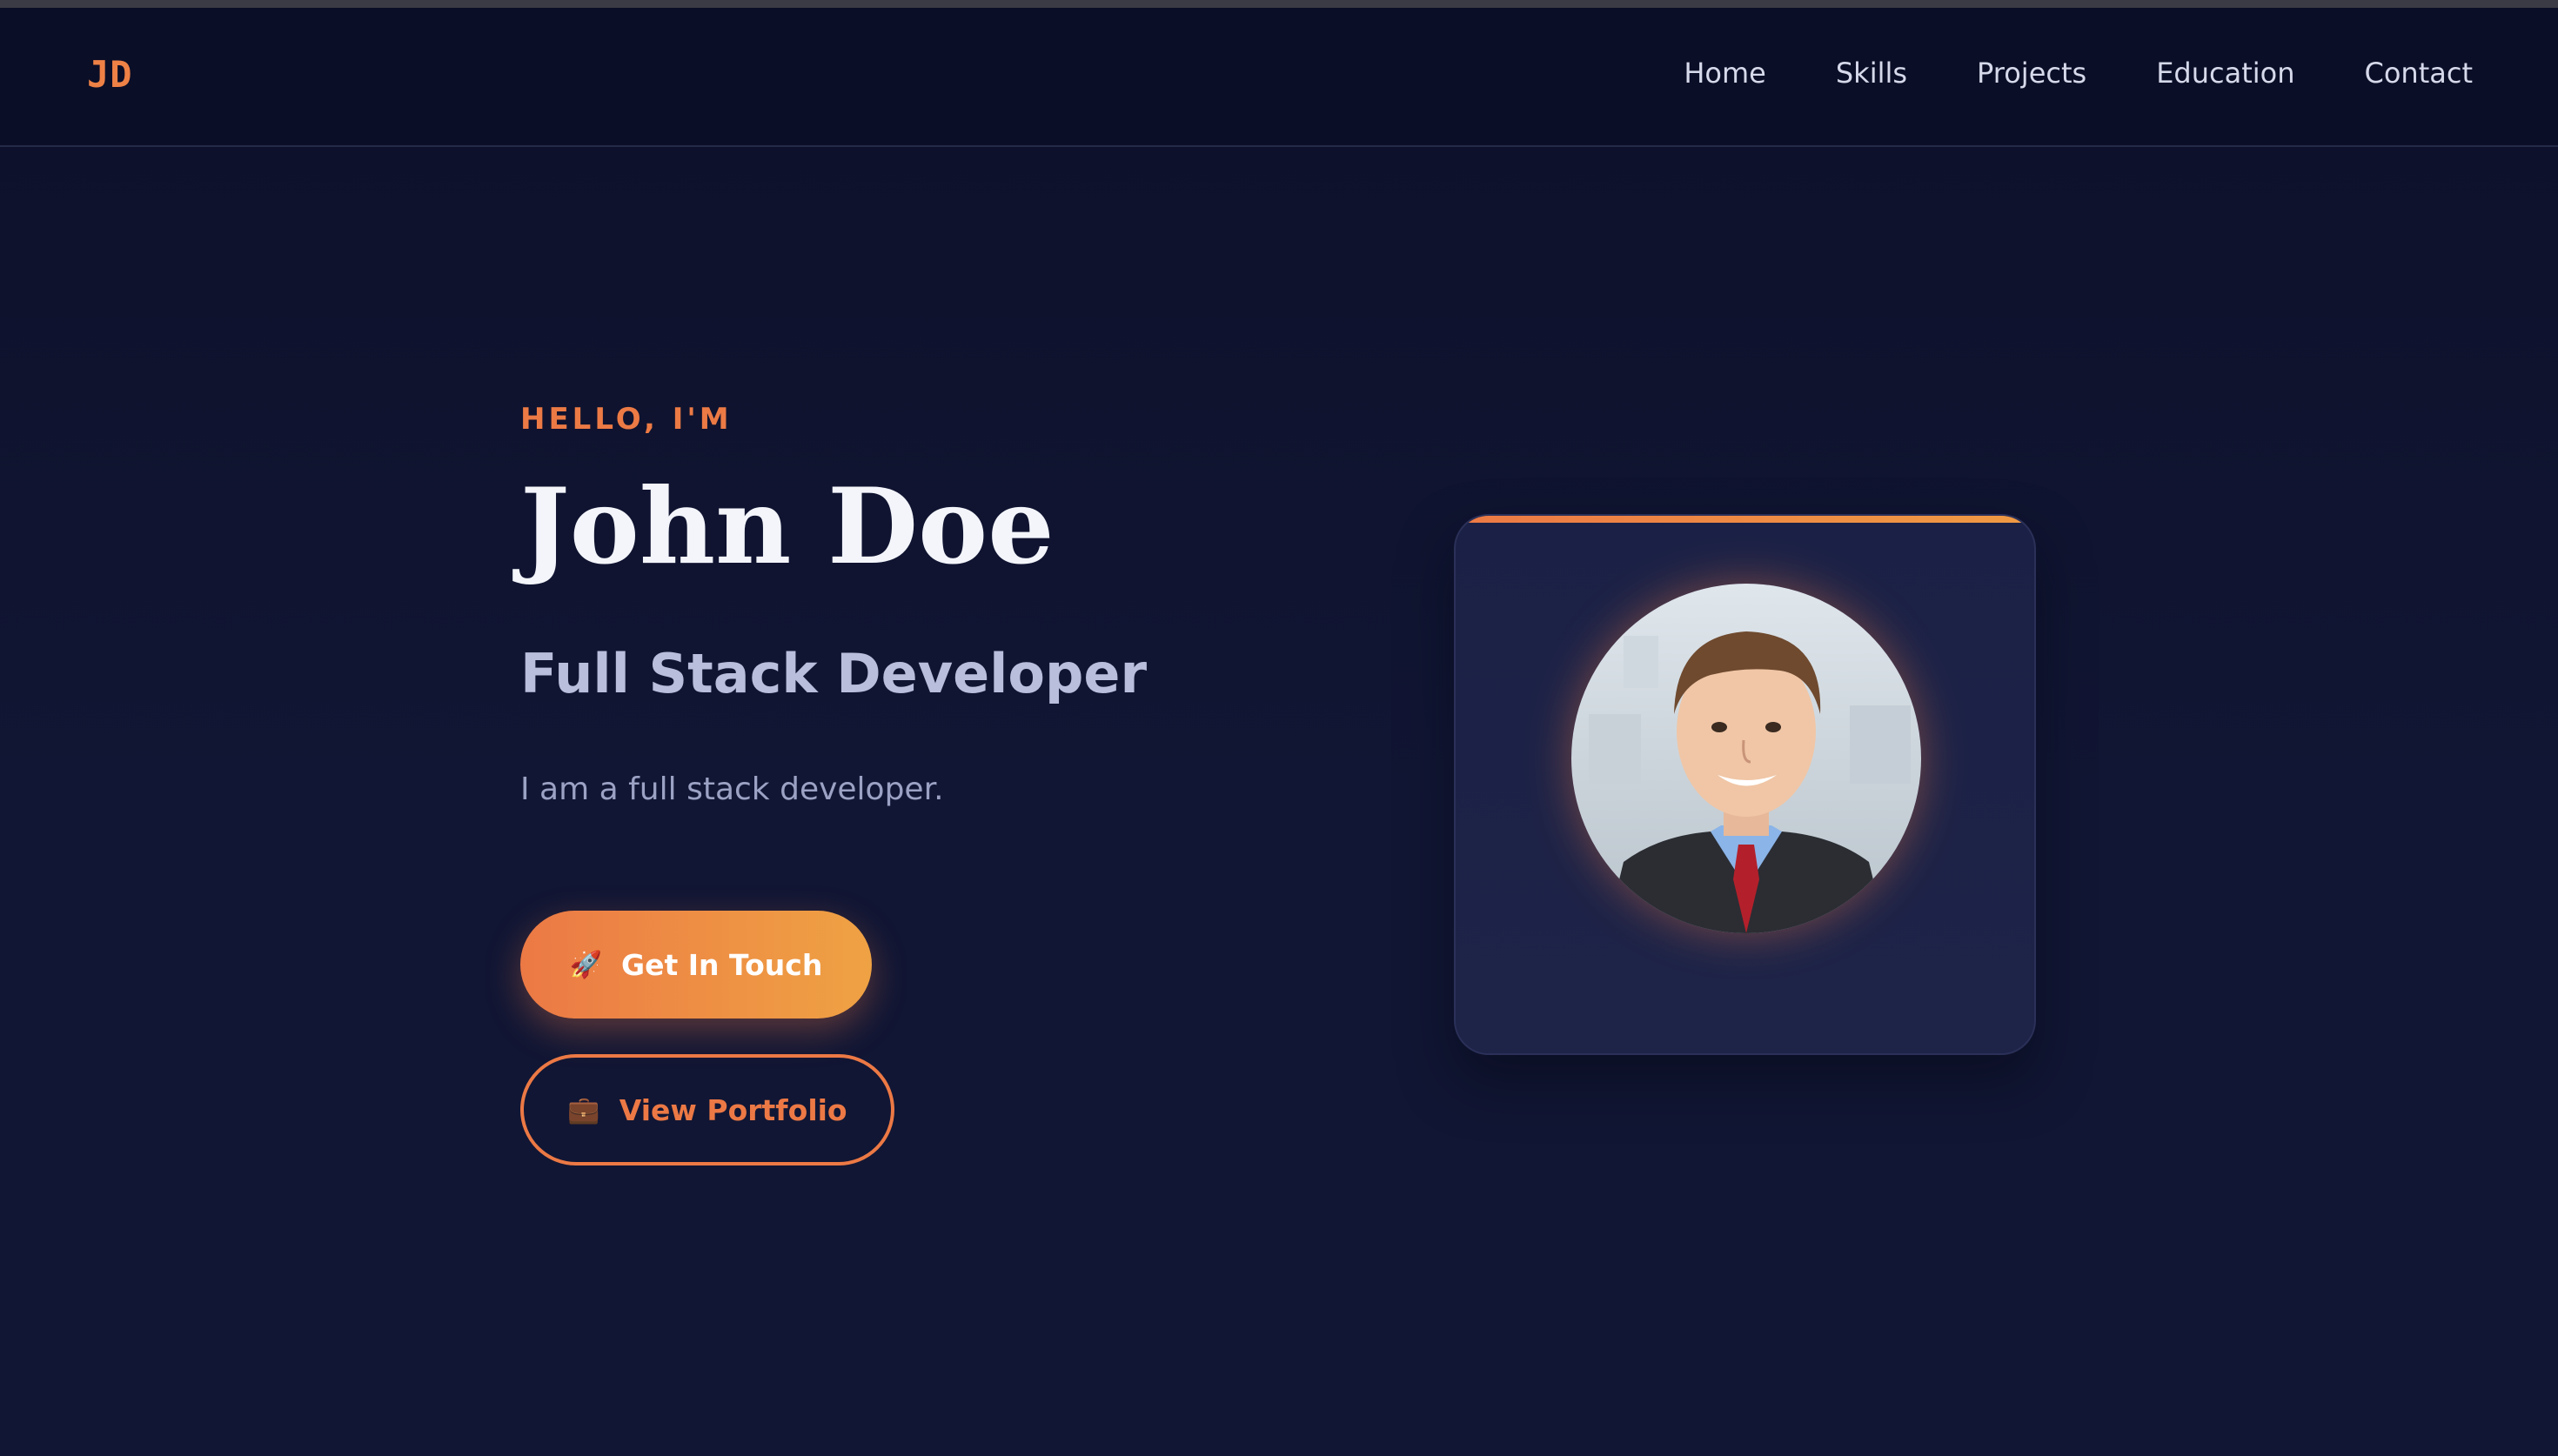  Describe the element at coordinates (733, 1109) in the screenshot. I see `view-portfolio-label: View Portfolio` at that location.